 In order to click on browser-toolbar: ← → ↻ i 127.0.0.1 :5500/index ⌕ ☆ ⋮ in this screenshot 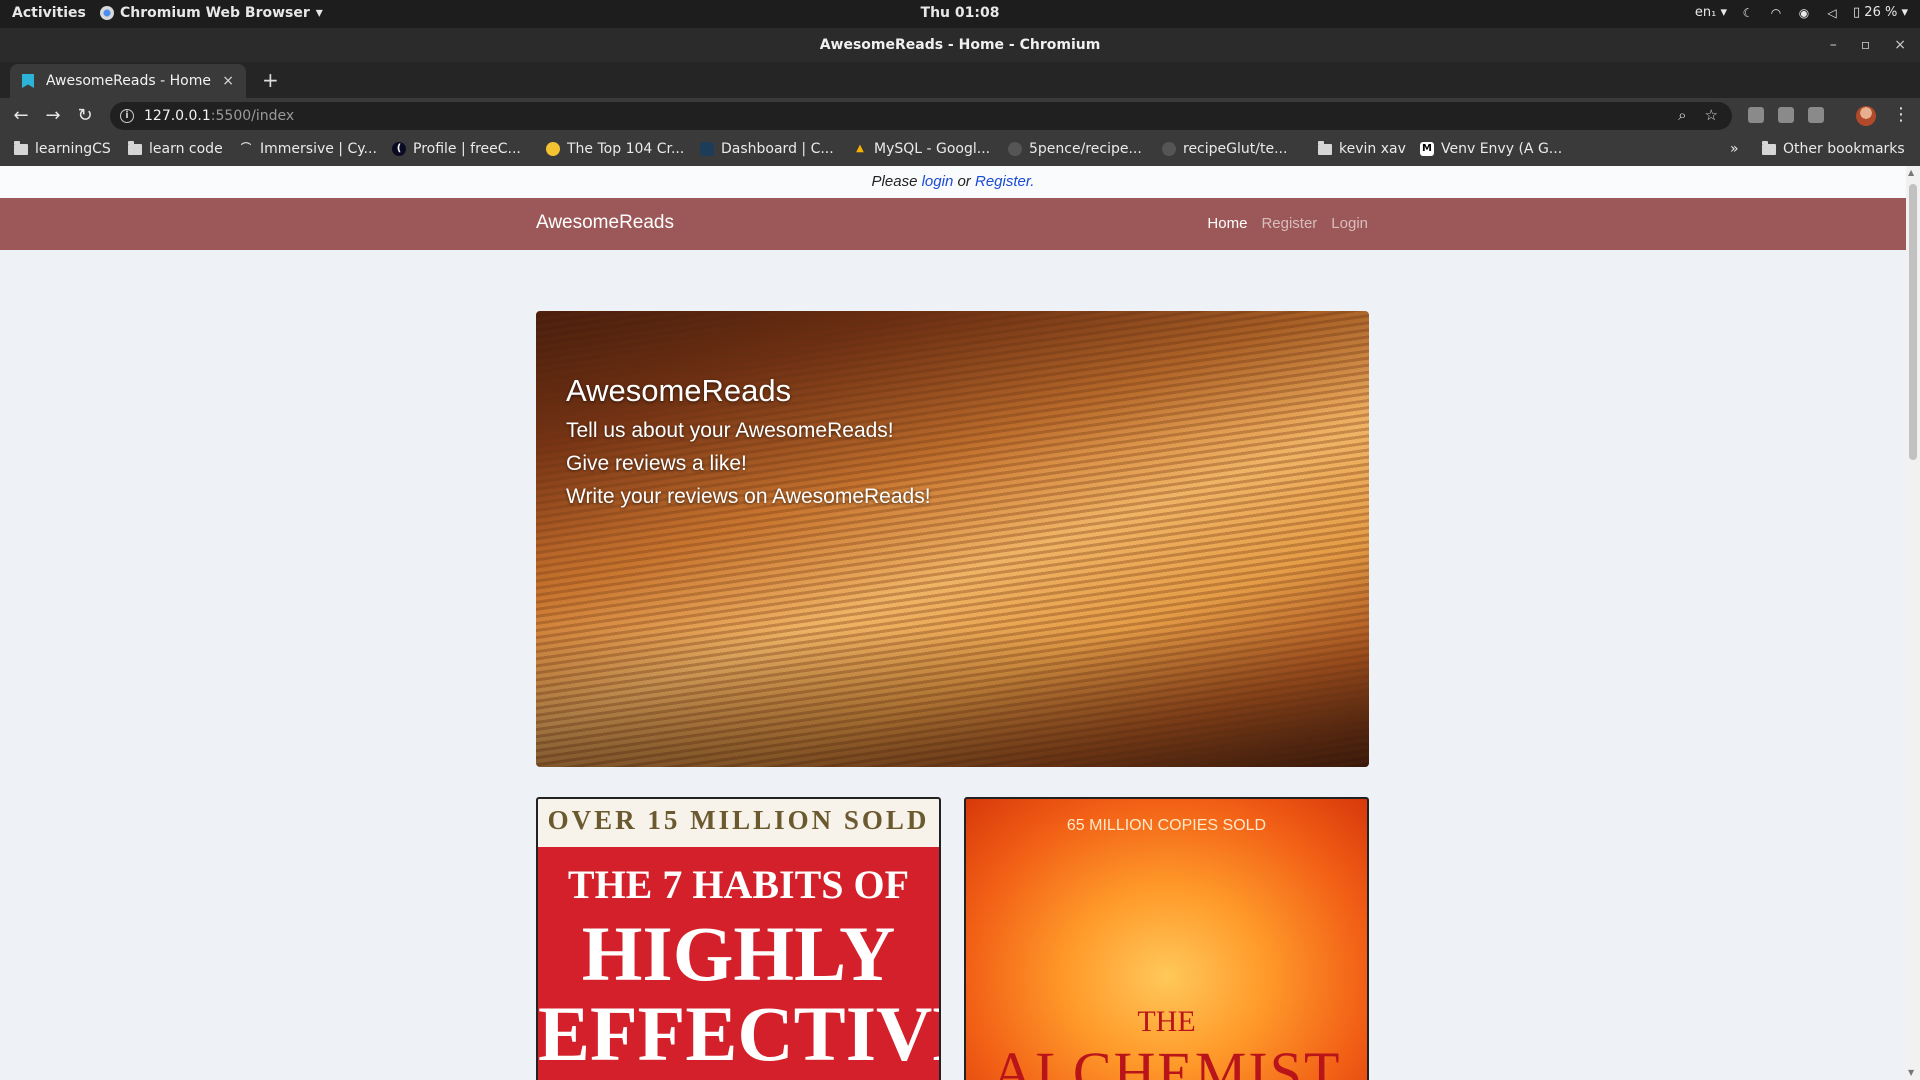, I will do `click(960, 116)`.